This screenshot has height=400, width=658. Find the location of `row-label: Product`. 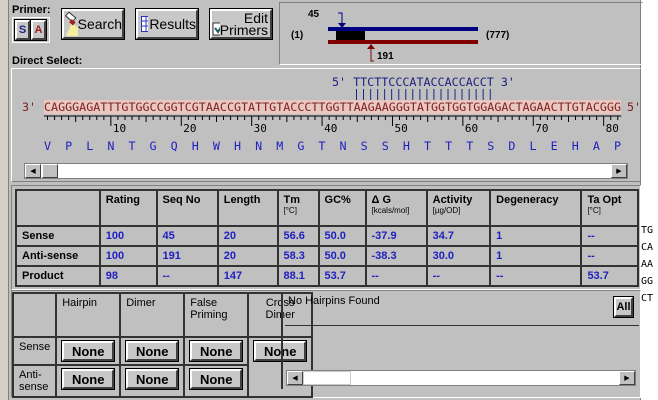

row-label: Product is located at coordinates (58, 276).